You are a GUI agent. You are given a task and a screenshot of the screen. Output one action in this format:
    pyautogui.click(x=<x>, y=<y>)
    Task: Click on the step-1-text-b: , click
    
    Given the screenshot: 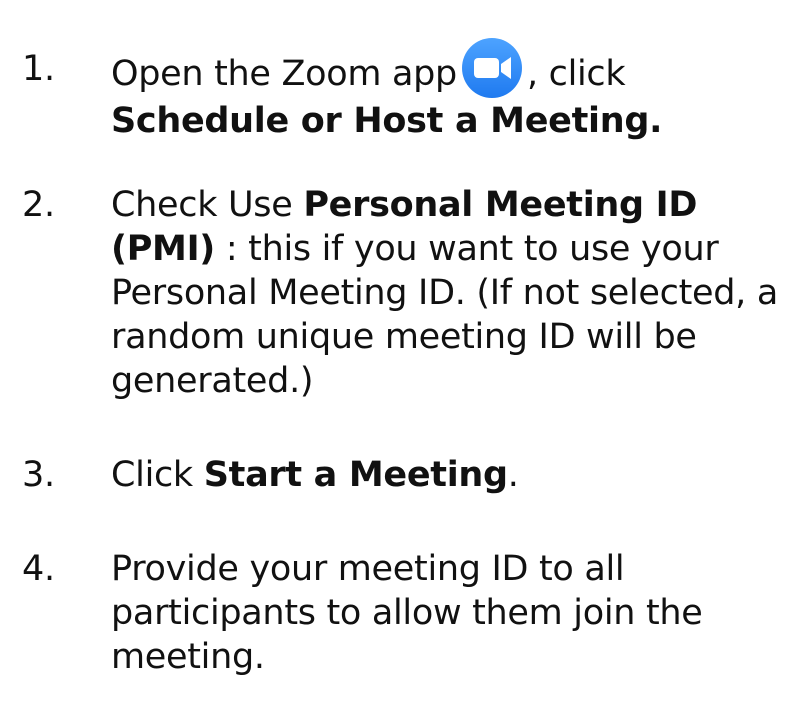 What is the action you would take?
    pyautogui.click(x=576, y=74)
    